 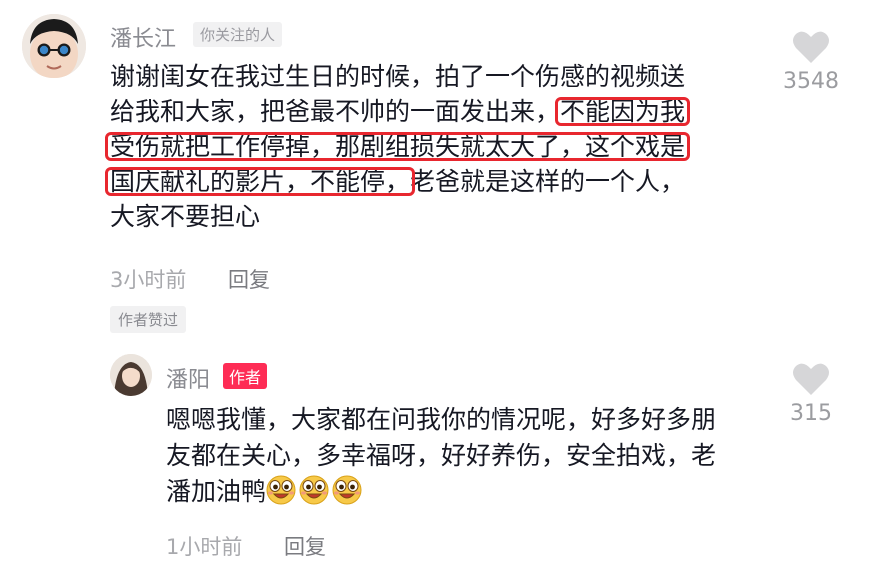 What do you see at coordinates (811, 413) in the screenshot?
I see `like-count: 315` at bounding box center [811, 413].